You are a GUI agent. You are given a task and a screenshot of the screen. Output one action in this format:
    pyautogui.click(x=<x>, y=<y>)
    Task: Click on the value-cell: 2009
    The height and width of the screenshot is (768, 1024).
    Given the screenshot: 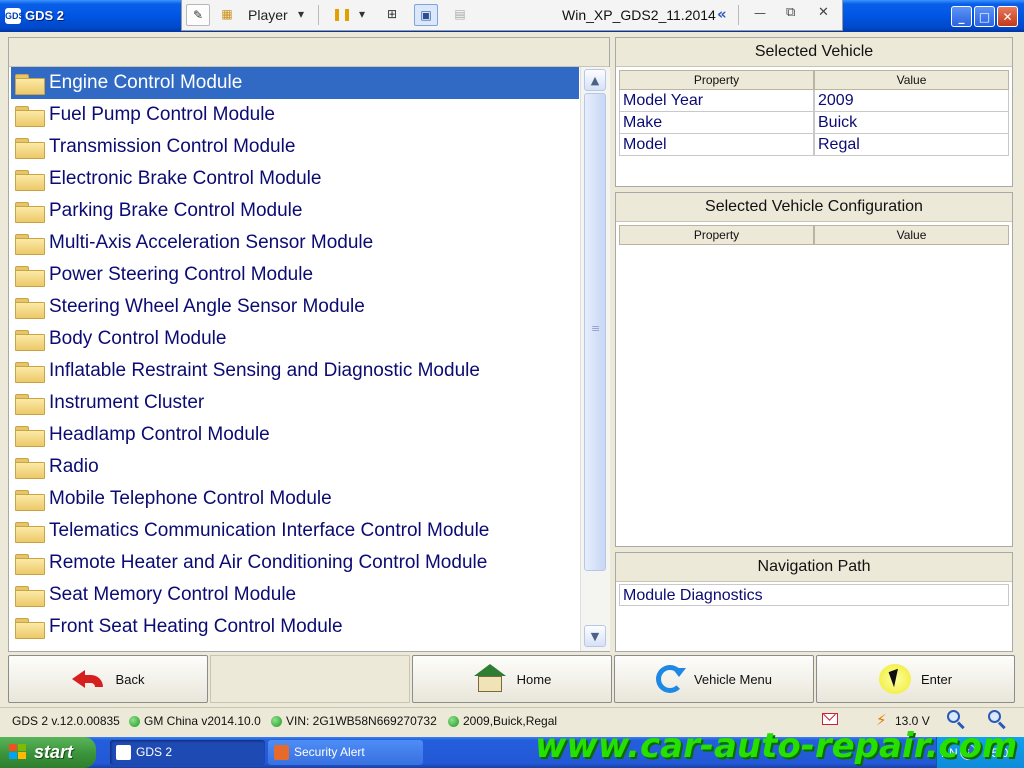 What is the action you would take?
    pyautogui.click(x=911, y=101)
    